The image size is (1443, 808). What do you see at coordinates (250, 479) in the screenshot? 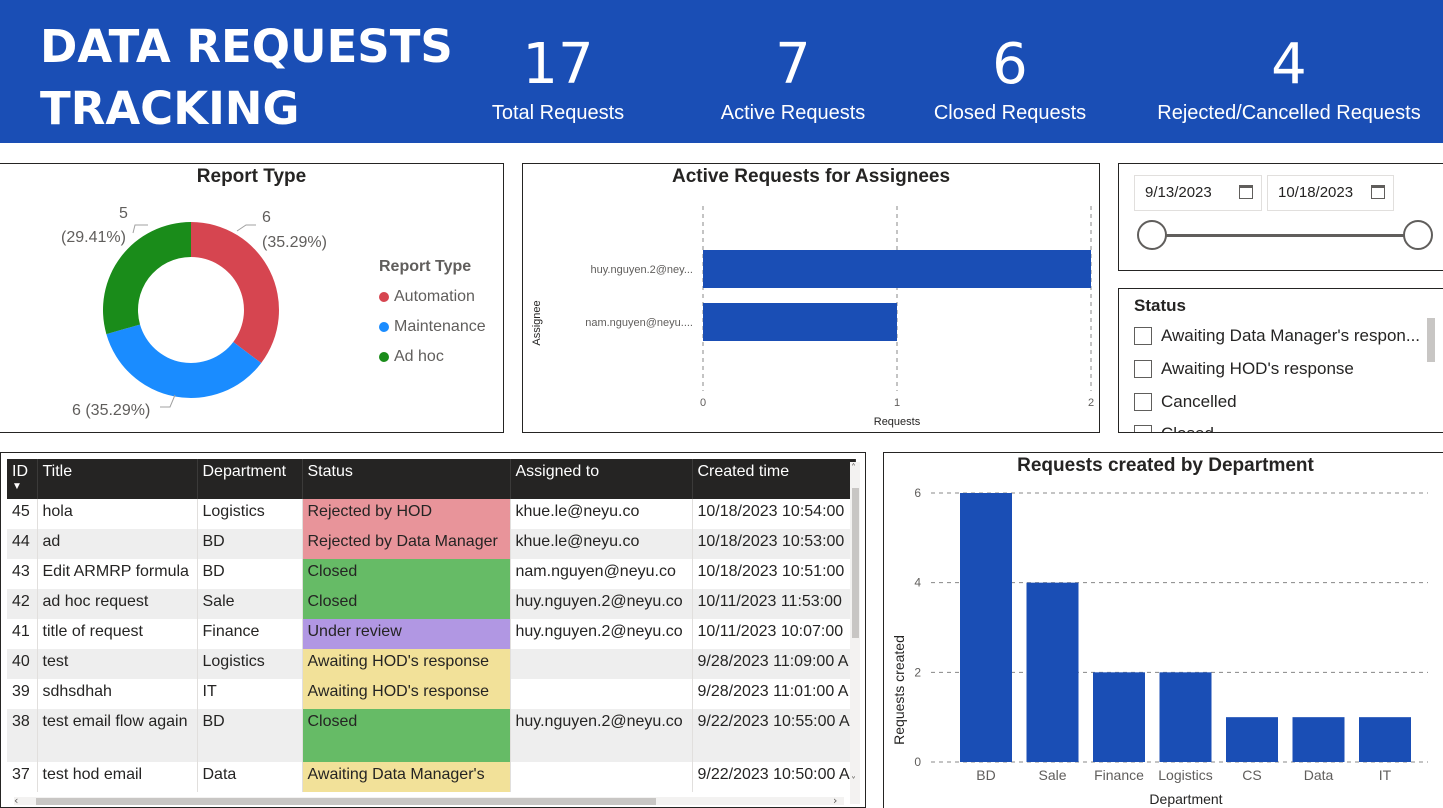
I see `column-header-department: Department` at bounding box center [250, 479].